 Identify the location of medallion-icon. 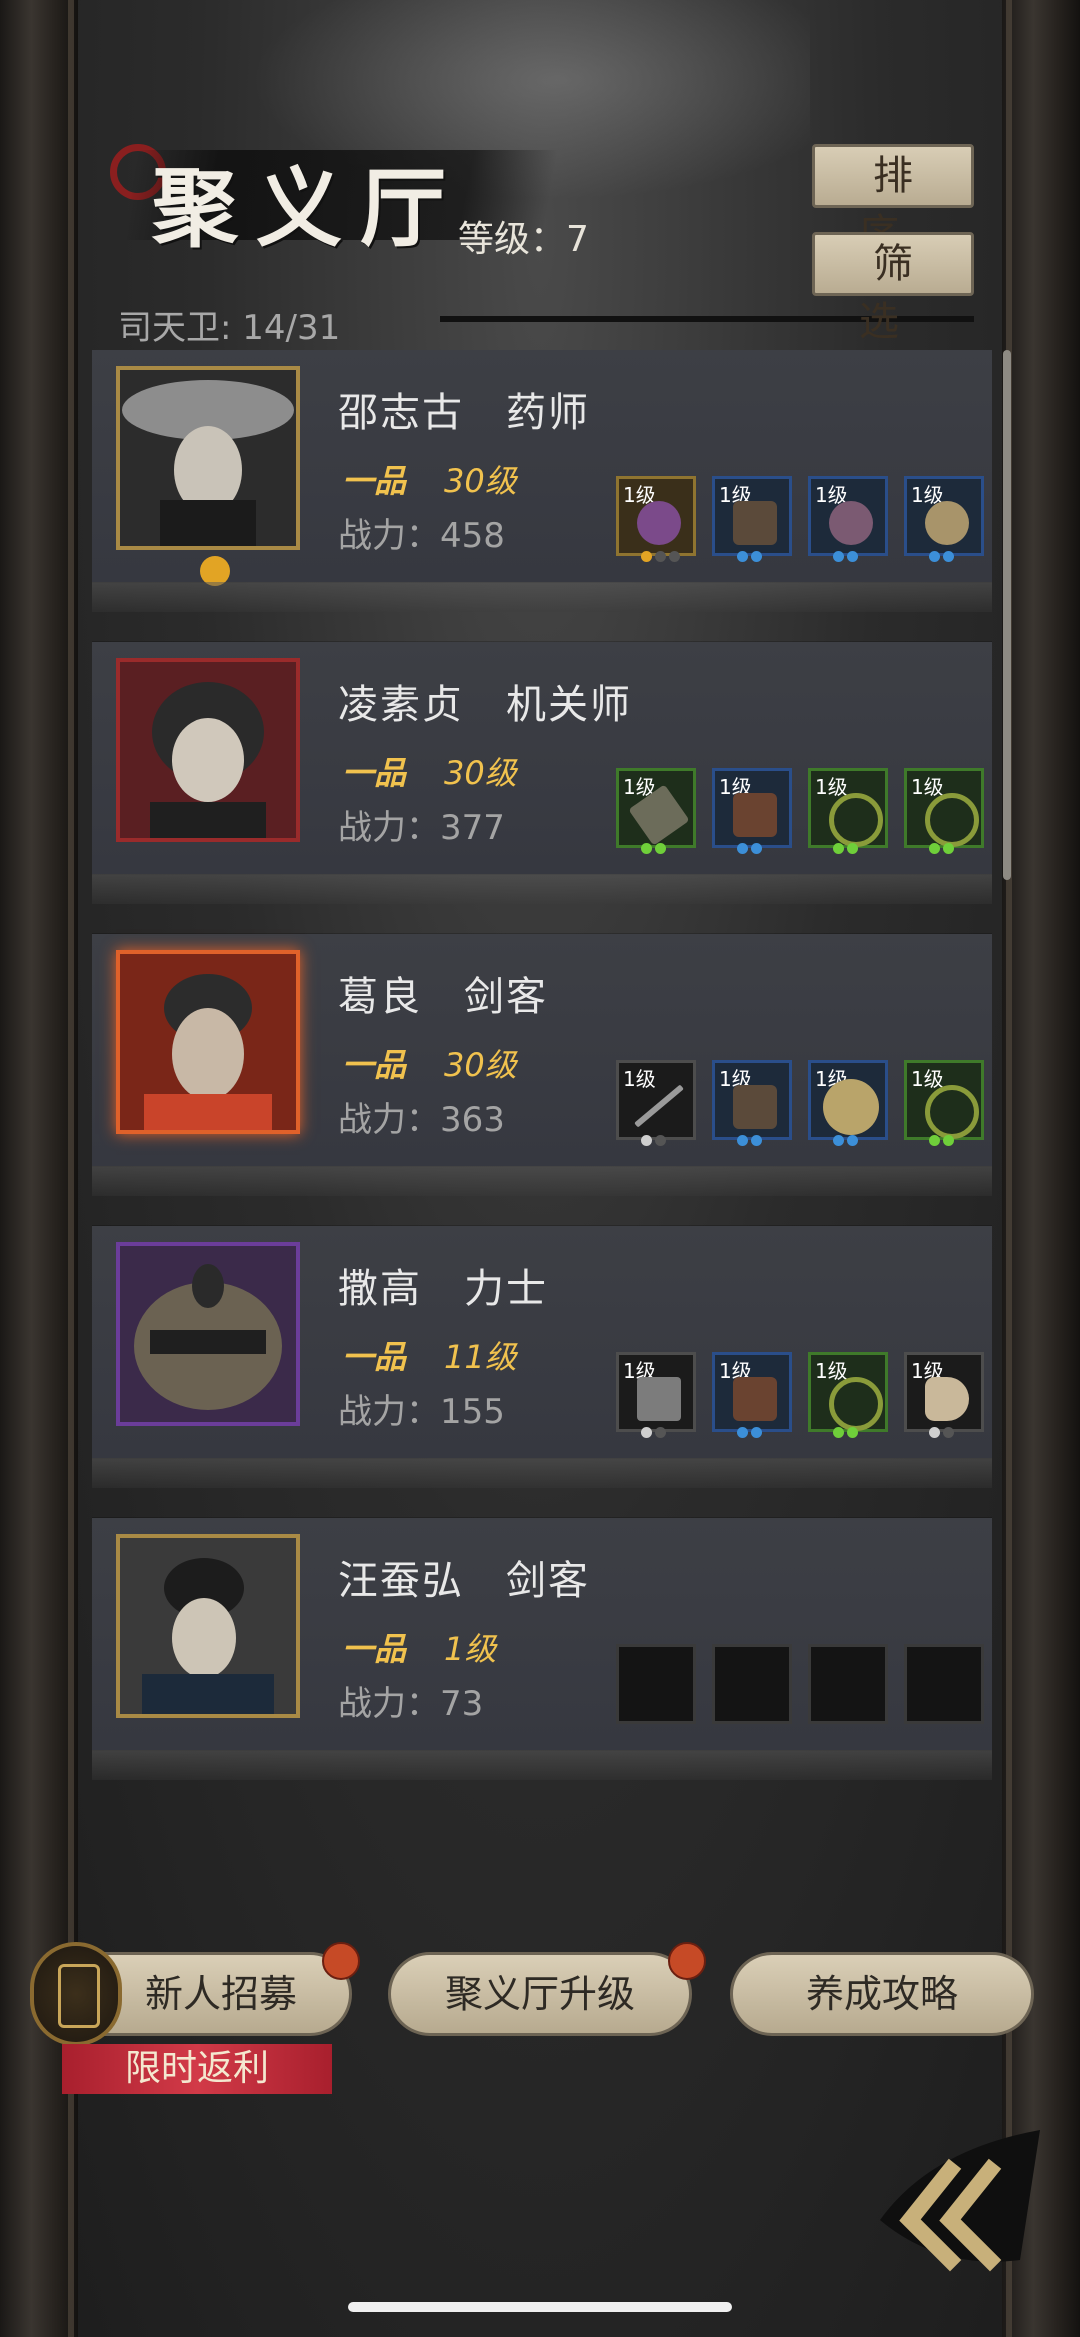
(851, 1107).